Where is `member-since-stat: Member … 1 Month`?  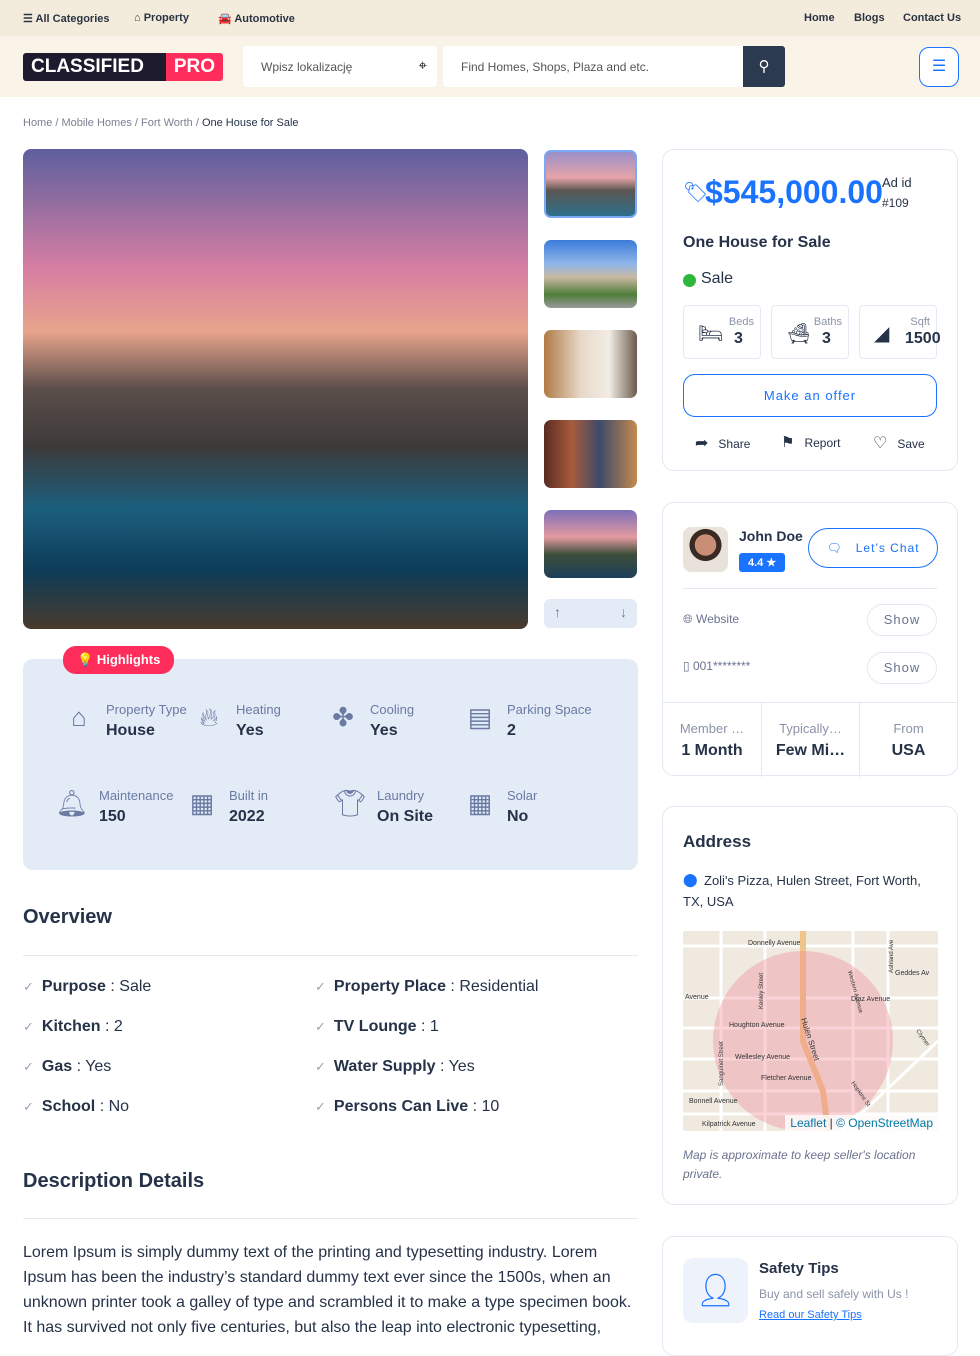 member-since-stat: Member … 1 Month is located at coordinates (712, 739).